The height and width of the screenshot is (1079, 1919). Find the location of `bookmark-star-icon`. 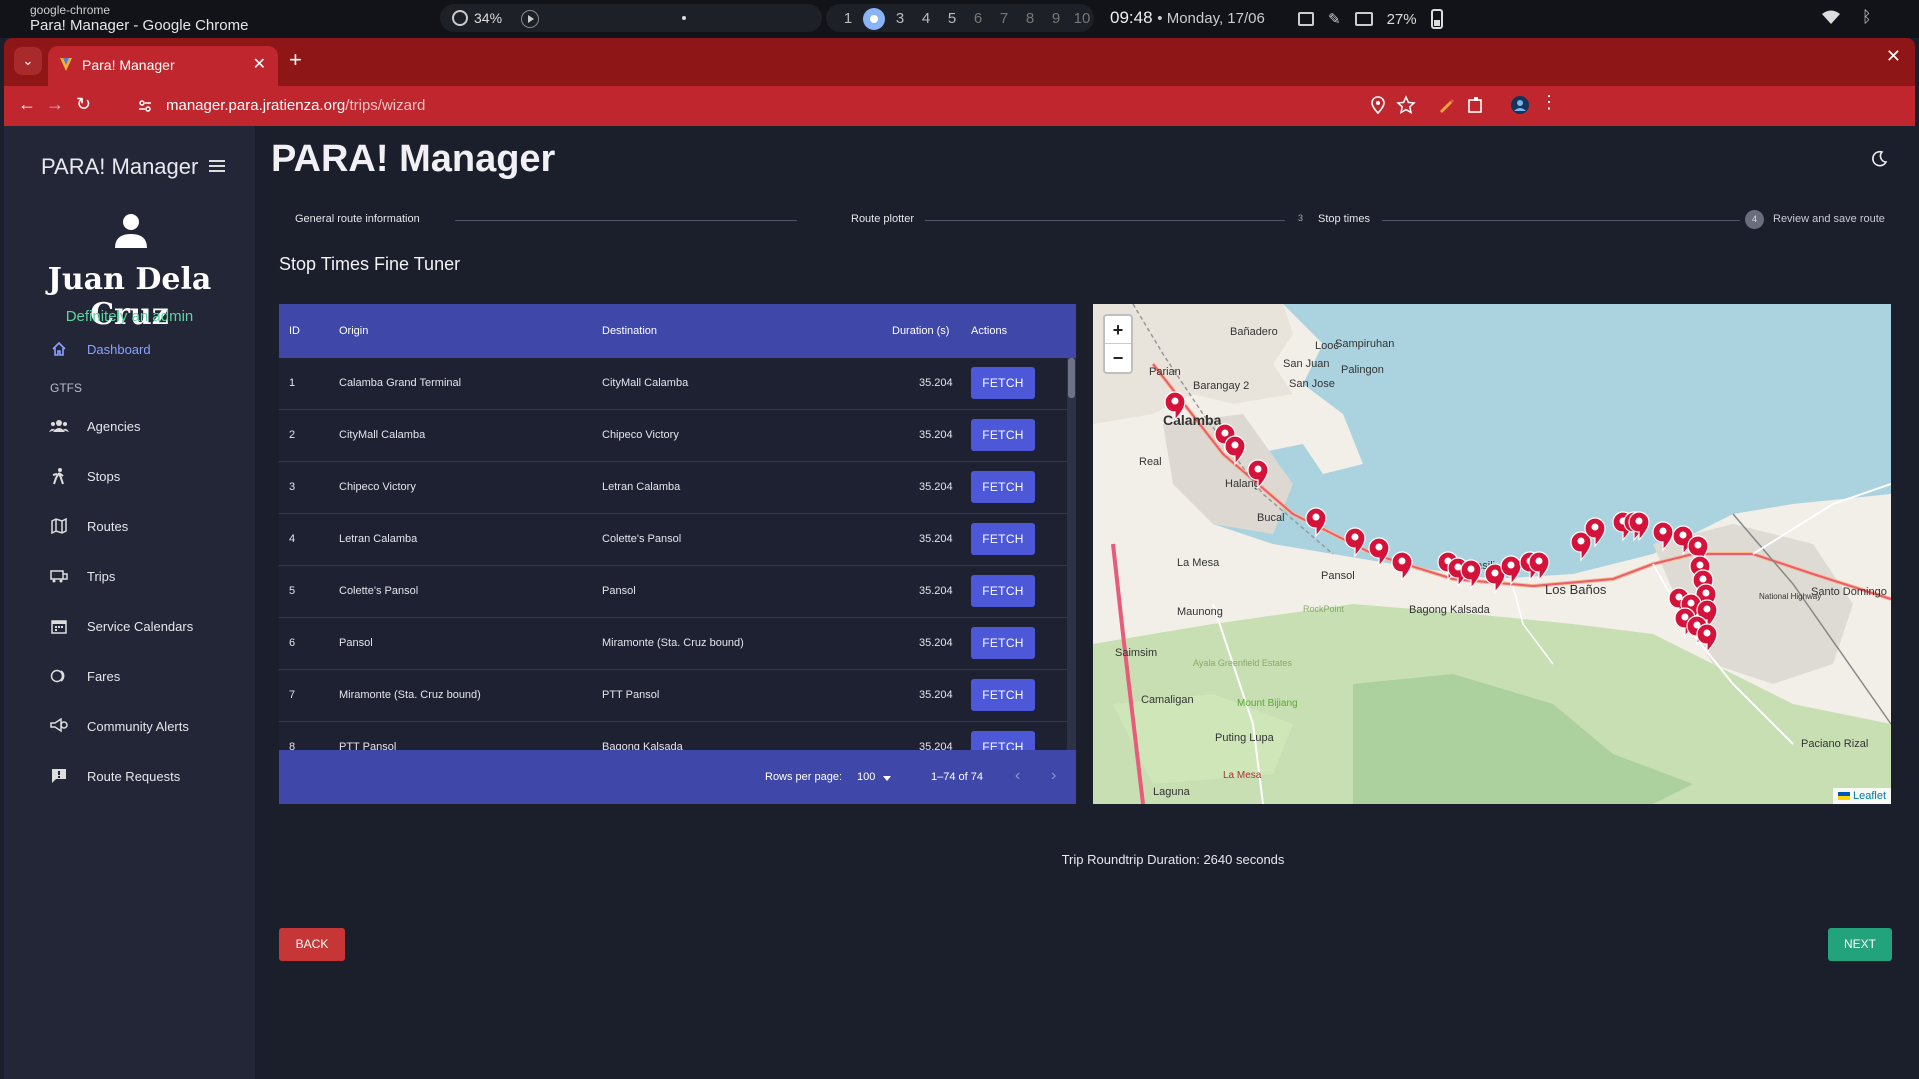

bookmark-star-icon is located at coordinates (1406, 105).